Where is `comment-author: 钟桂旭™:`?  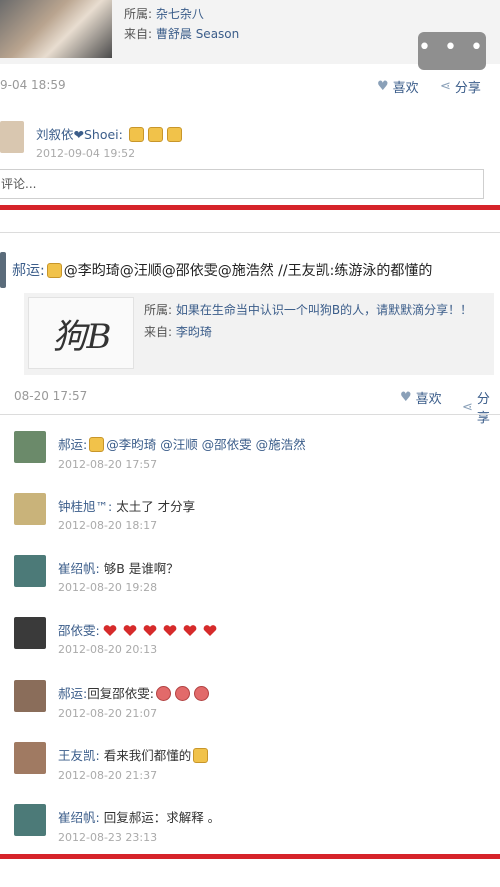 comment-author: 钟桂旭™: is located at coordinates (85, 506).